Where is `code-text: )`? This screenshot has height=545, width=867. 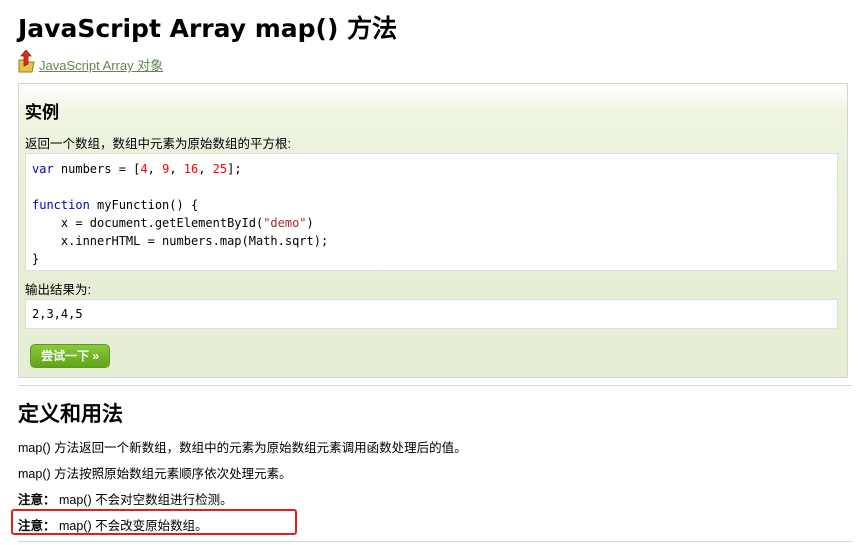 code-text: ) is located at coordinates (310, 223).